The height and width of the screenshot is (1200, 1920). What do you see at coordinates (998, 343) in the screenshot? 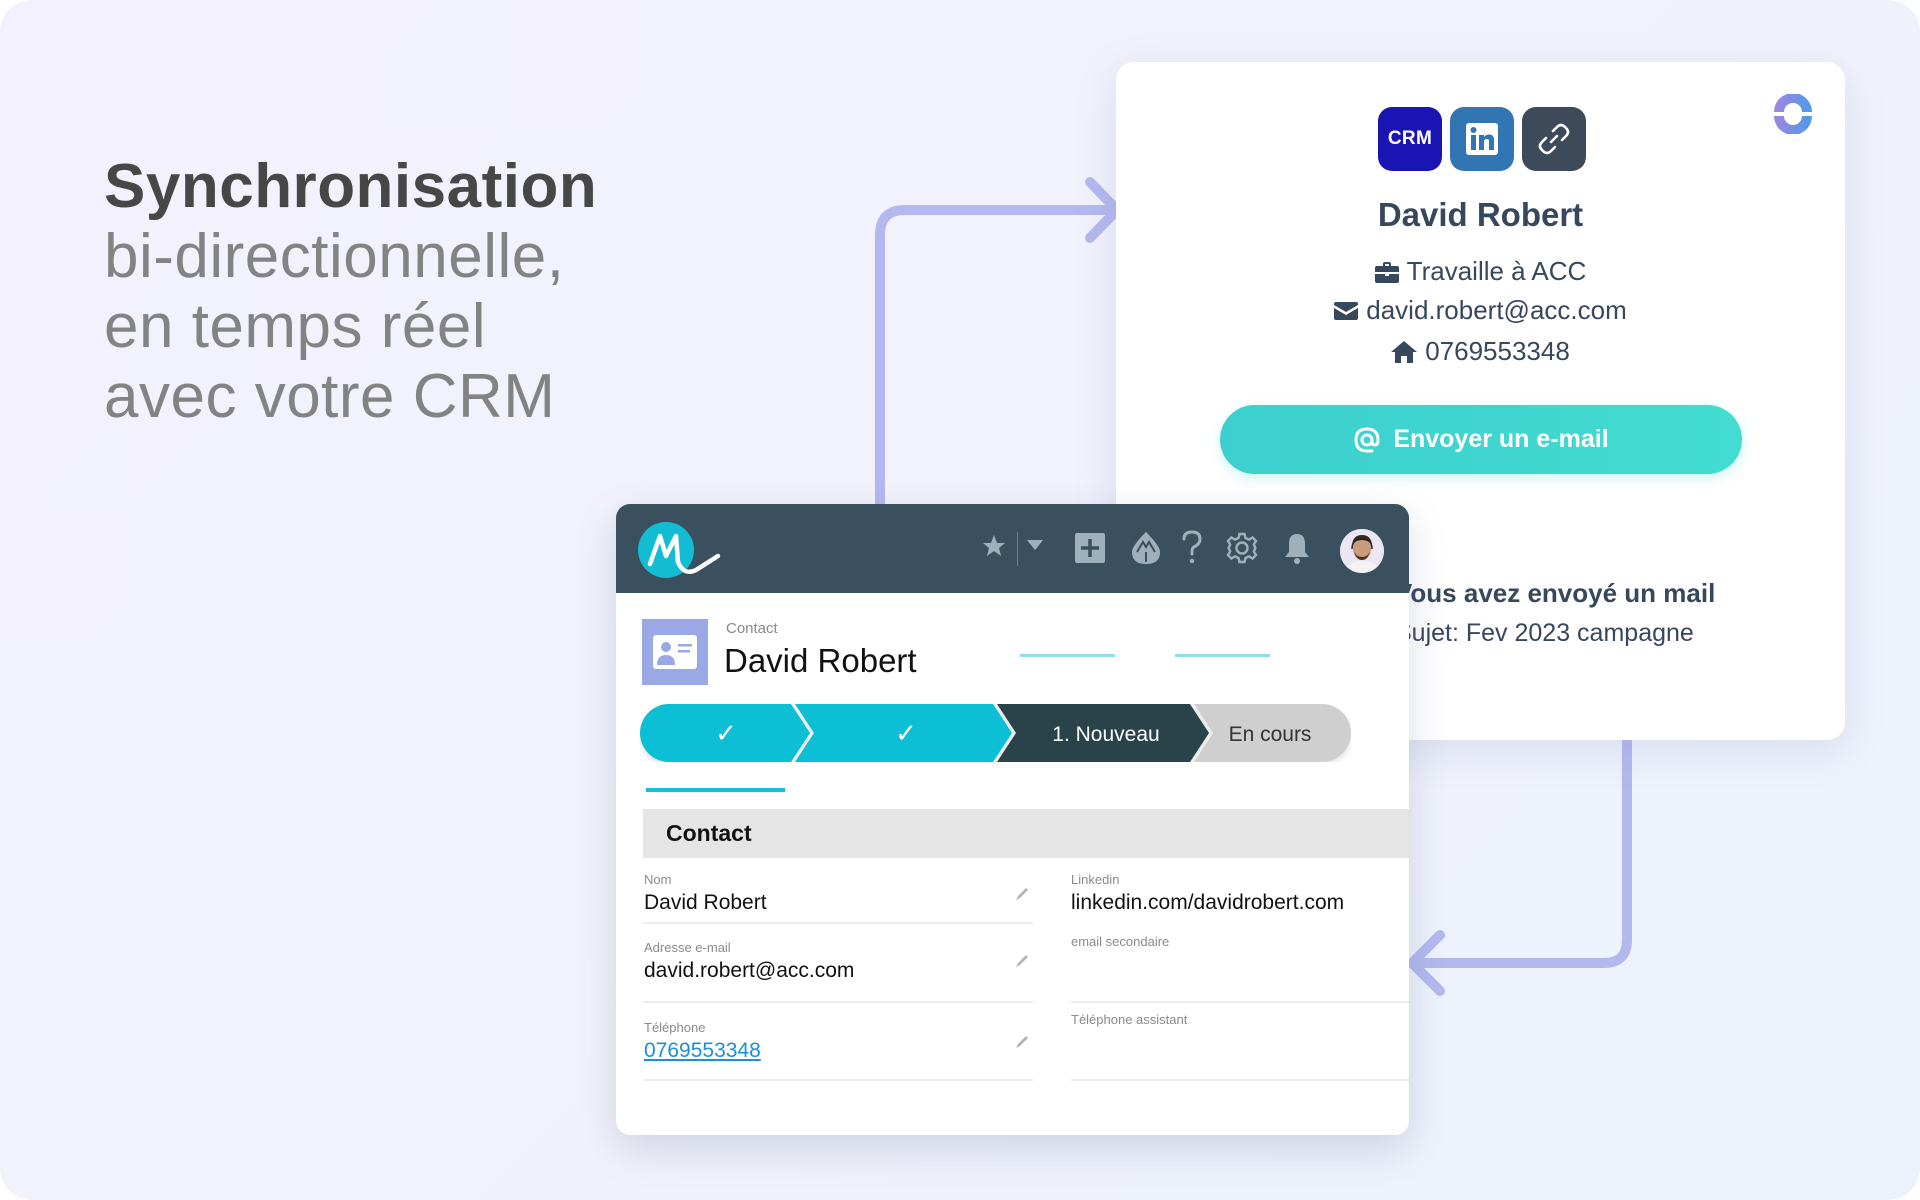
I see `arrow-to-profile-icon` at bounding box center [998, 343].